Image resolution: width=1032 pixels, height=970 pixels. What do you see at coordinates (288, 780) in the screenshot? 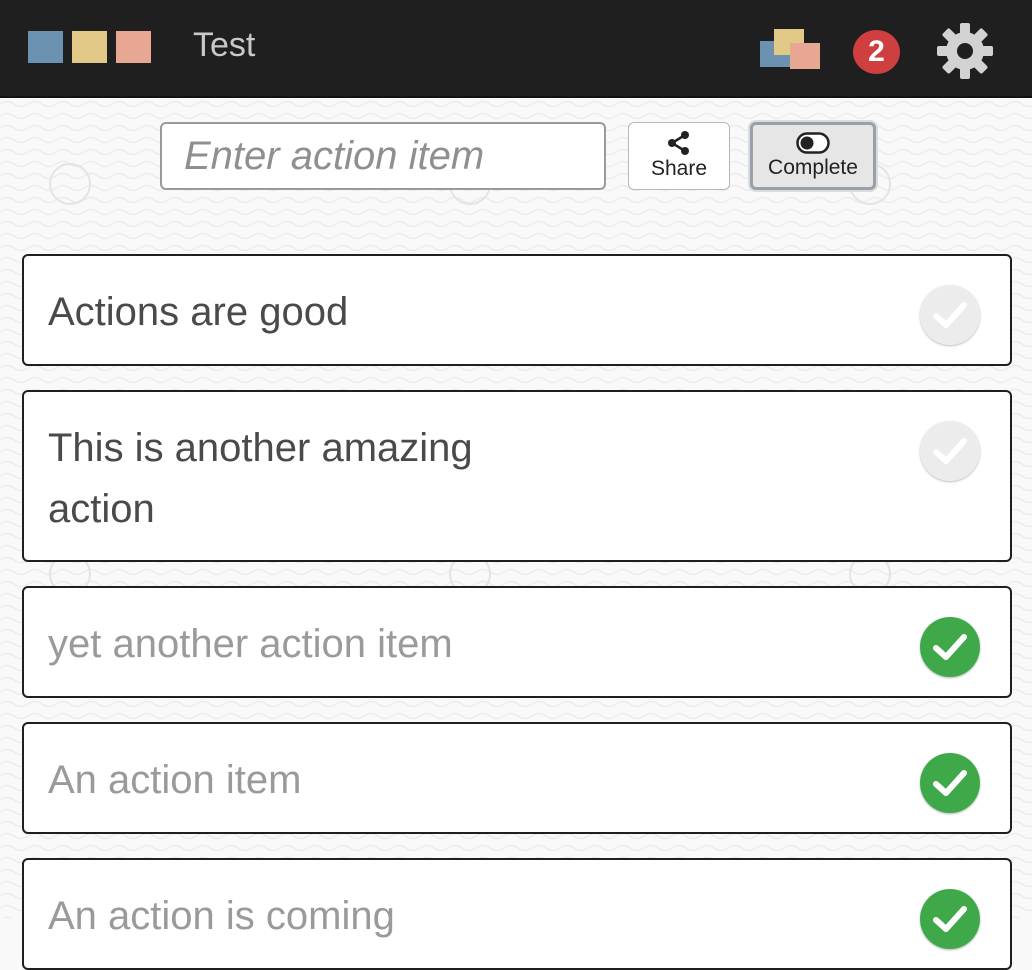
I see `action-item-text: An action item` at bounding box center [288, 780].